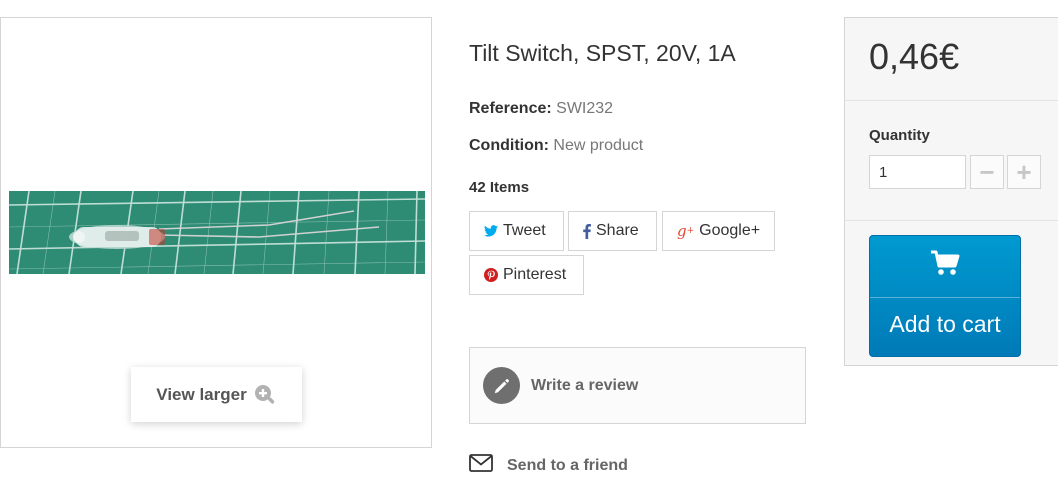  Describe the element at coordinates (481, 465) in the screenshot. I see `envelope-icon` at that location.